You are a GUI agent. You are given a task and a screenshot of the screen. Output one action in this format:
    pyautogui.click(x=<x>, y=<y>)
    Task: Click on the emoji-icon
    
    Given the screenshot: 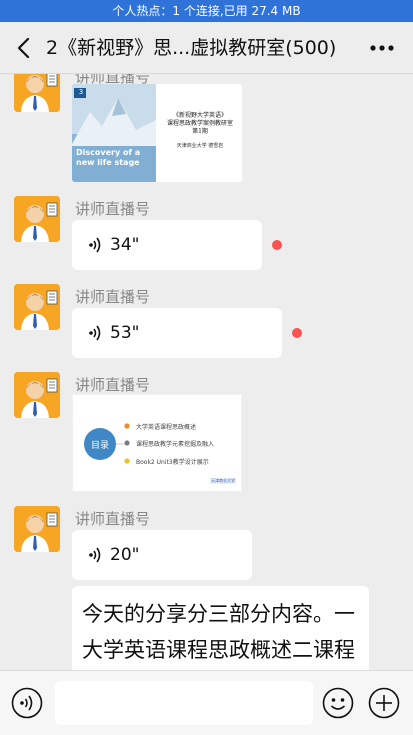 What is the action you would take?
    pyautogui.click(x=338, y=703)
    